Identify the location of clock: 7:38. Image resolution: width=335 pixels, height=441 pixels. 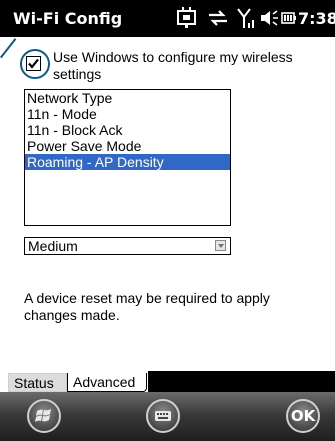
(316, 18).